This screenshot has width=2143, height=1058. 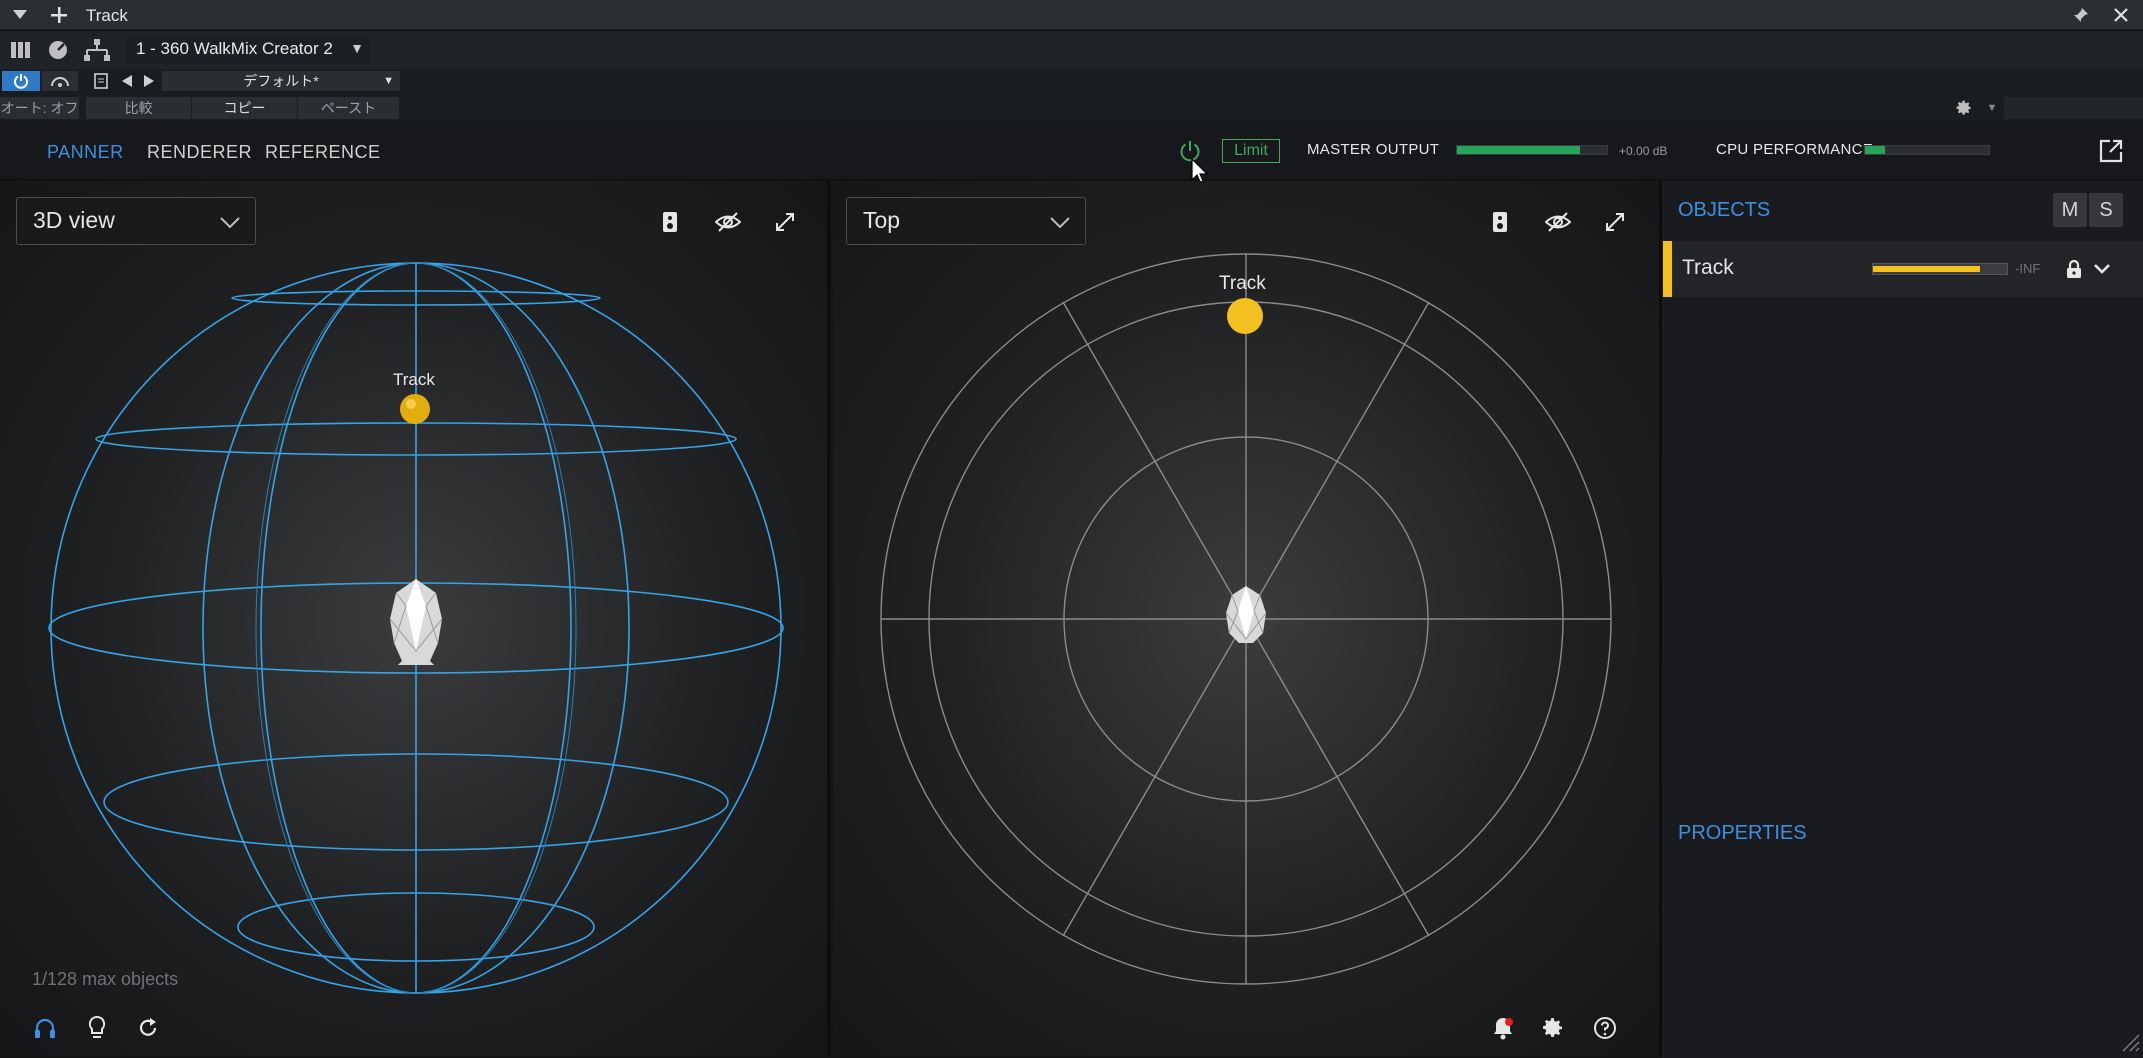 I want to click on object-level-meter-fill, so click(x=1927, y=269).